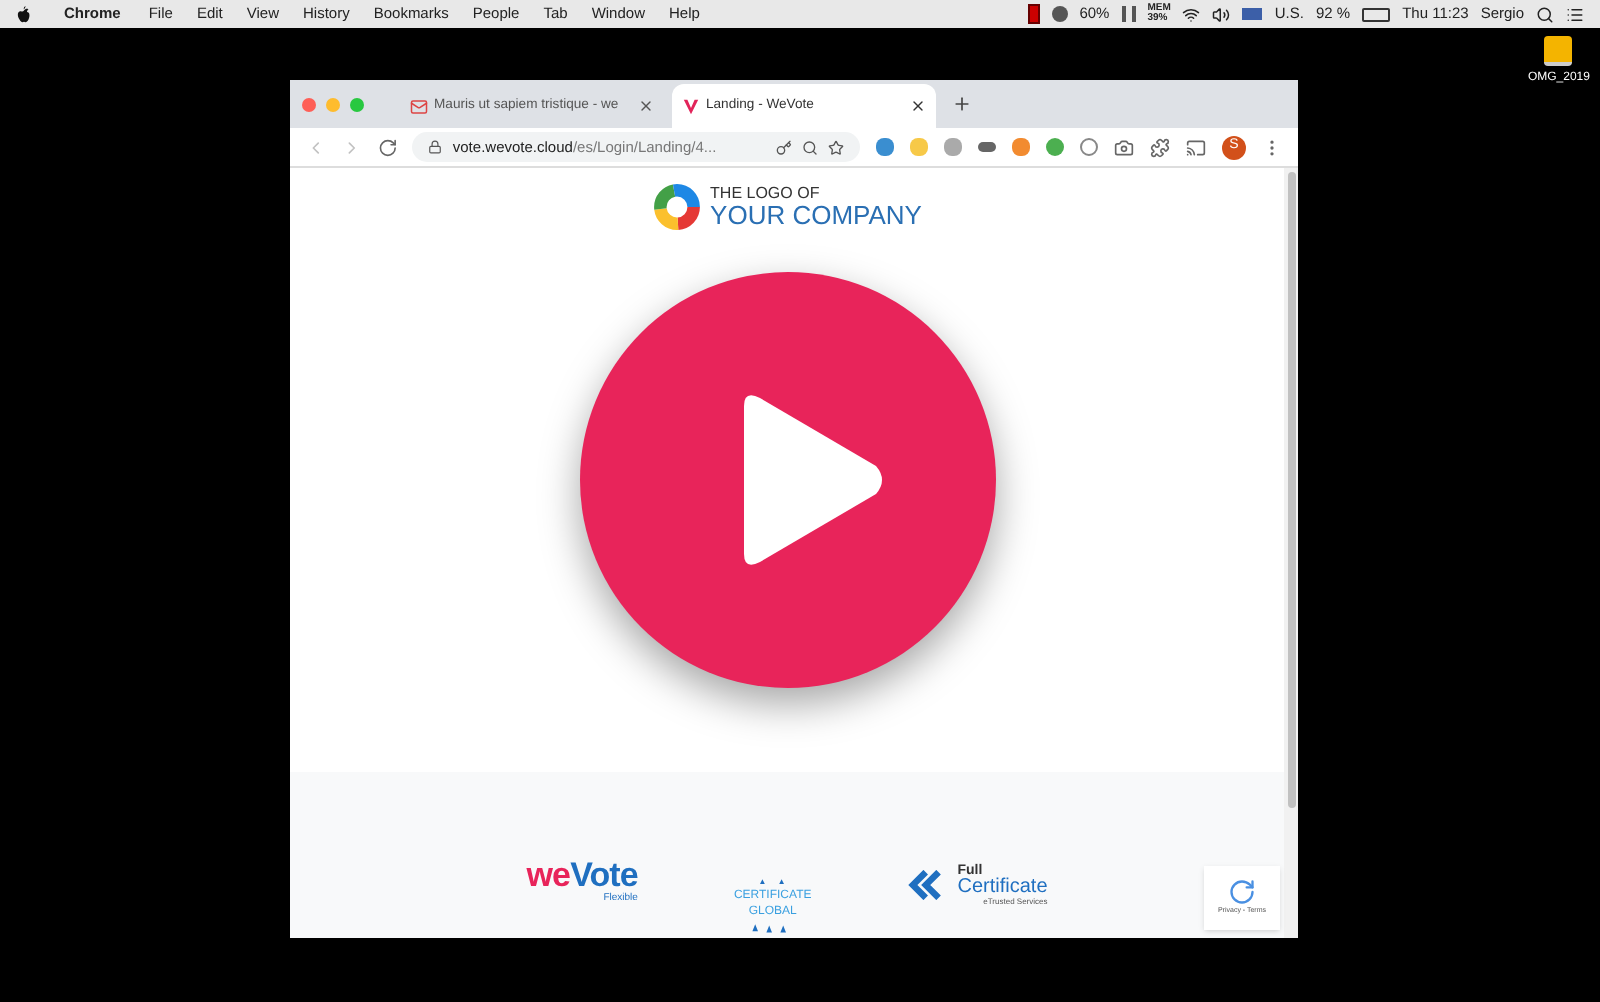  What do you see at coordinates (1128, 14) in the screenshot?
I see `pause-icon` at bounding box center [1128, 14].